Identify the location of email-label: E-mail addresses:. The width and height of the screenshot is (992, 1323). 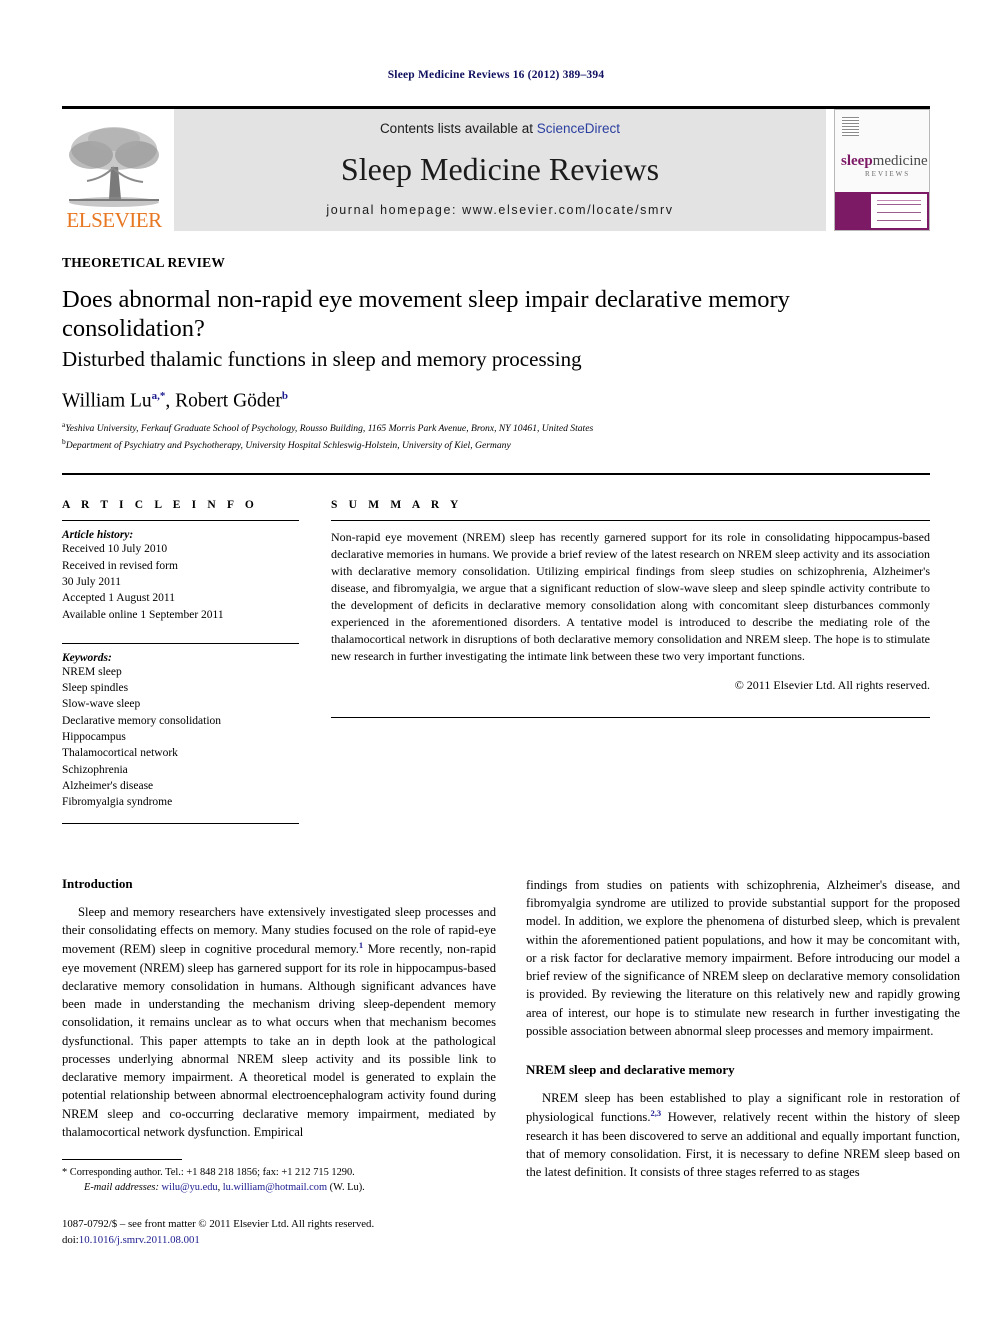
(121, 1188).